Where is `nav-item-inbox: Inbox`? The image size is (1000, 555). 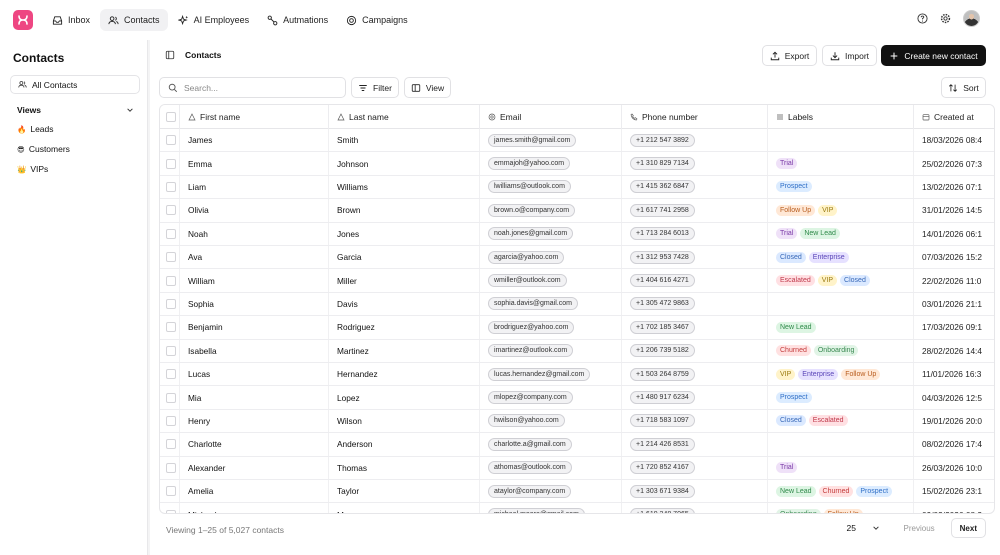 nav-item-inbox: Inbox is located at coordinates (71, 20).